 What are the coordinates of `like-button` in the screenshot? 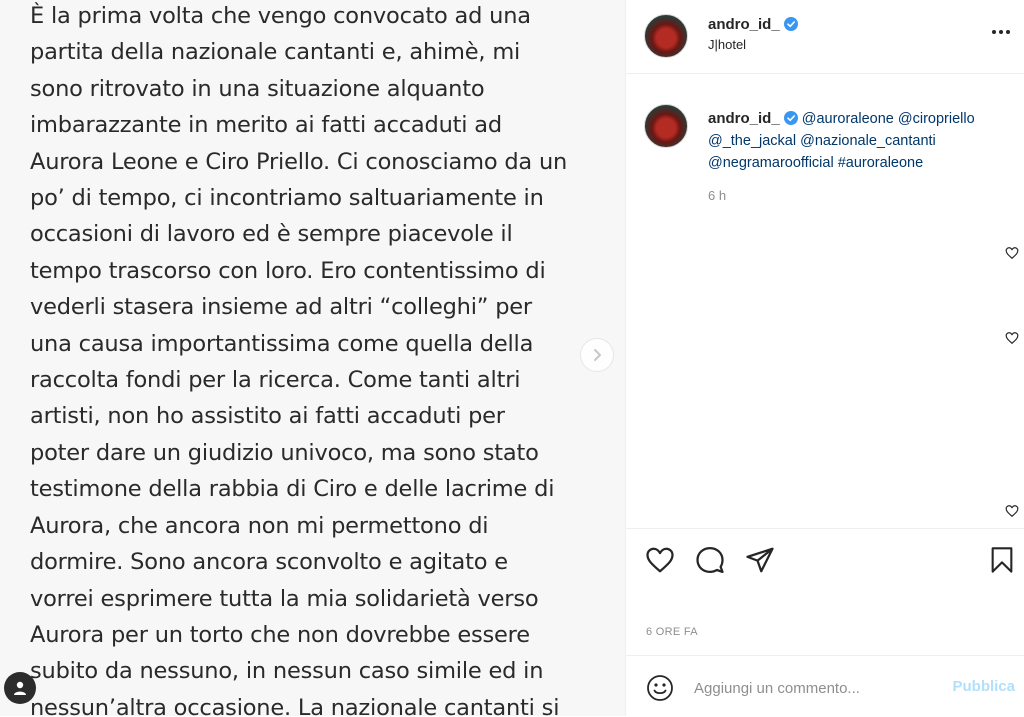 It's located at (660, 560).